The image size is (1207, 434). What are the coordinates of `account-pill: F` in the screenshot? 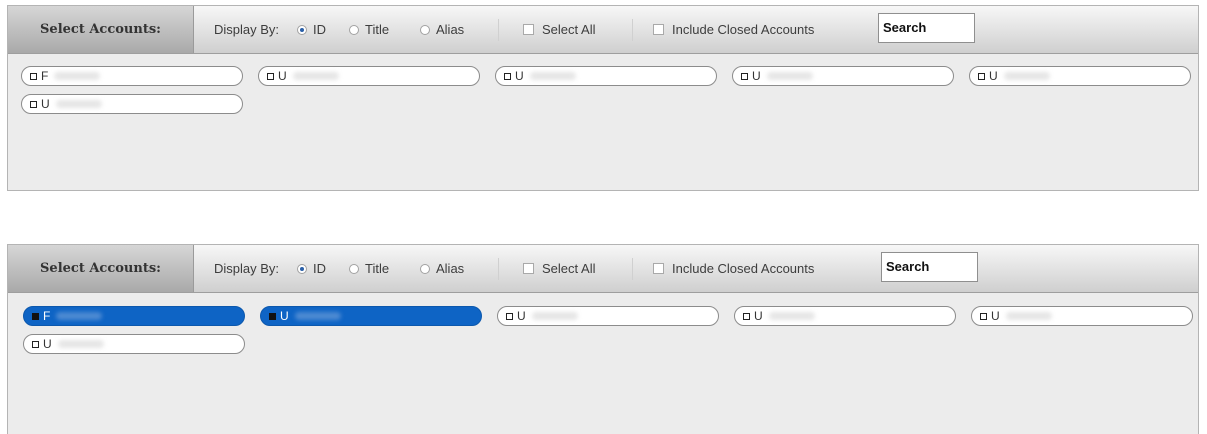 It's located at (132, 76).